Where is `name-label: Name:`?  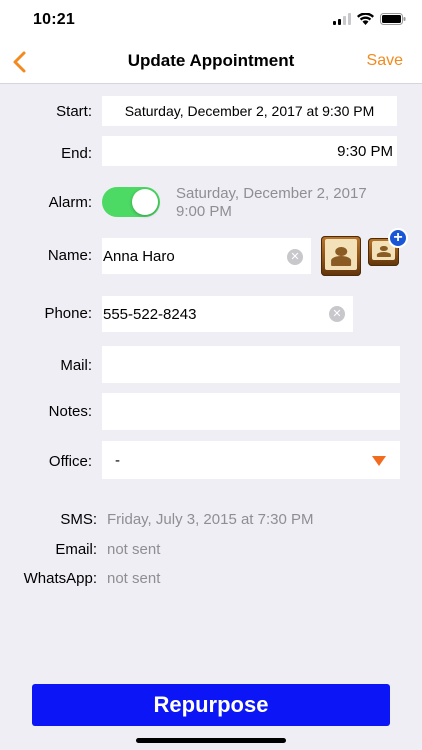 name-label: Name: is located at coordinates (69, 255).